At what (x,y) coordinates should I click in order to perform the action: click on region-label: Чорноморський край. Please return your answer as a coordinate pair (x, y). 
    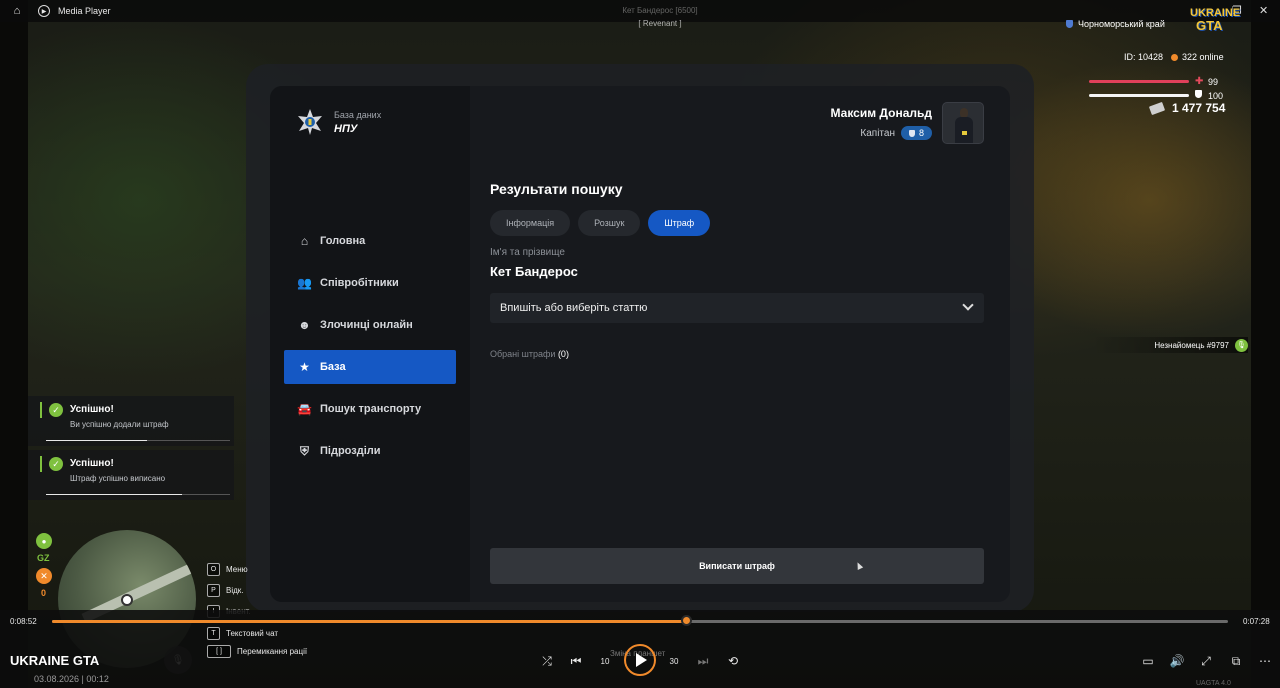
    Looking at the image, I should click on (1115, 24).